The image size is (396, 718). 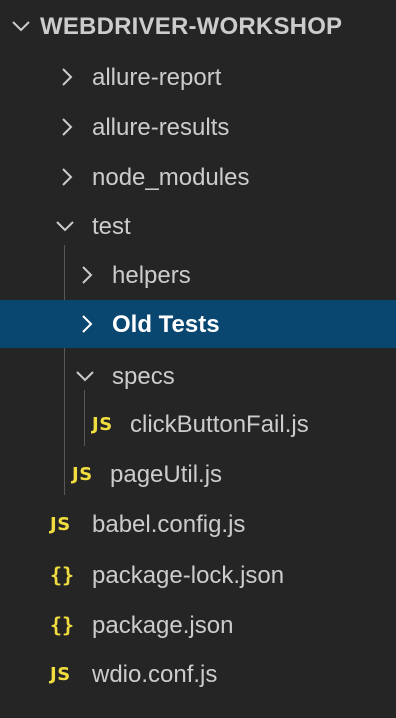 I want to click on tree-item-label: node_modules, so click(x=171, y=177).